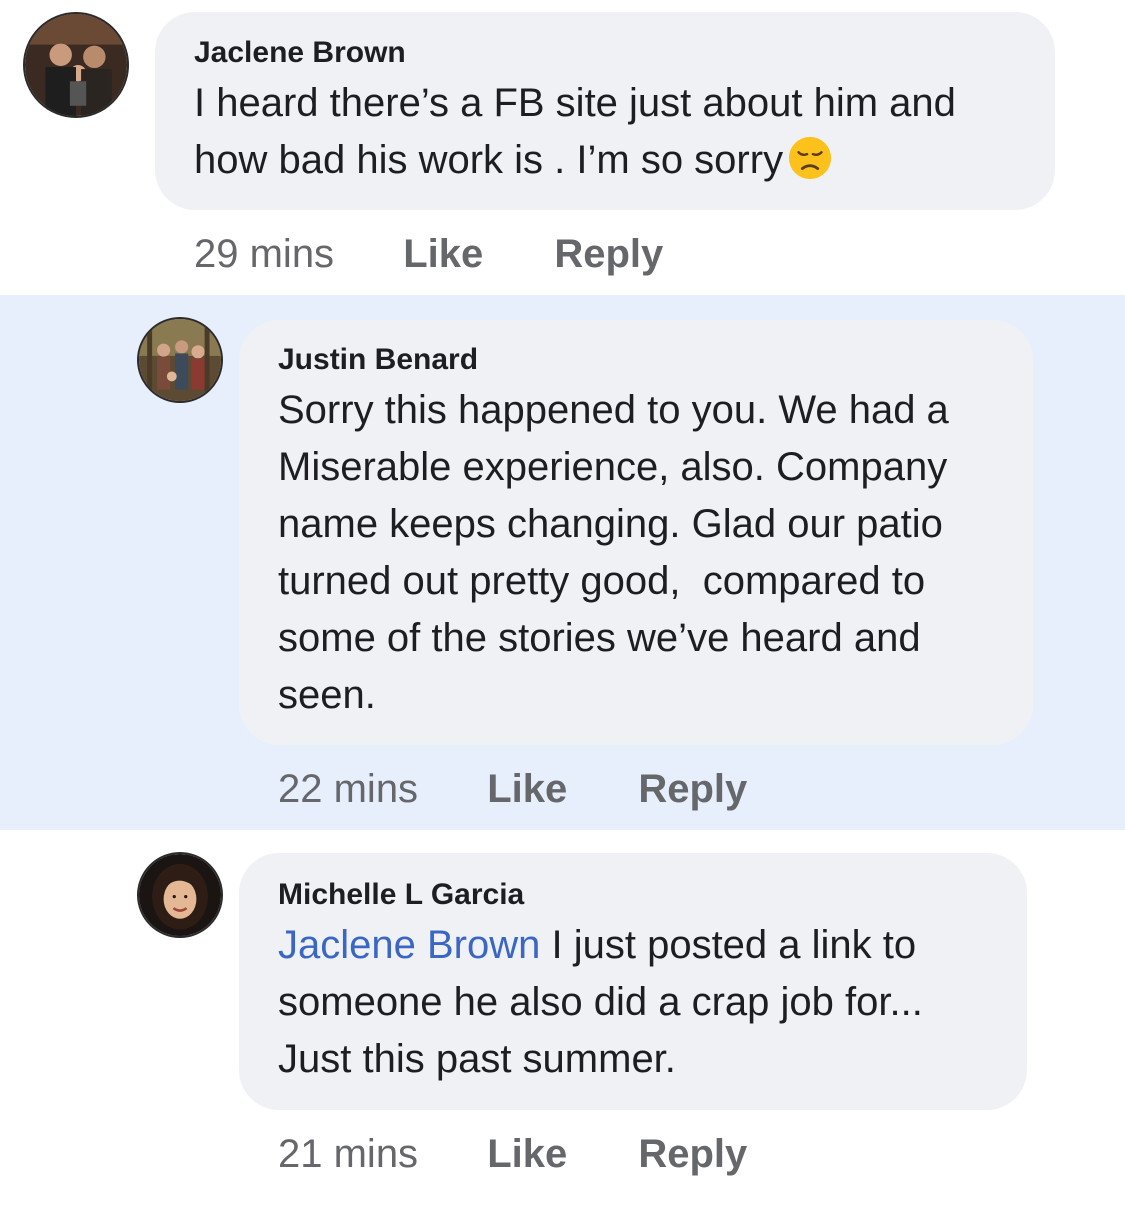 This screenshot has width=1125, height=1213. I want to click on mention-link: Jaclene Brown, so click(409, 945).